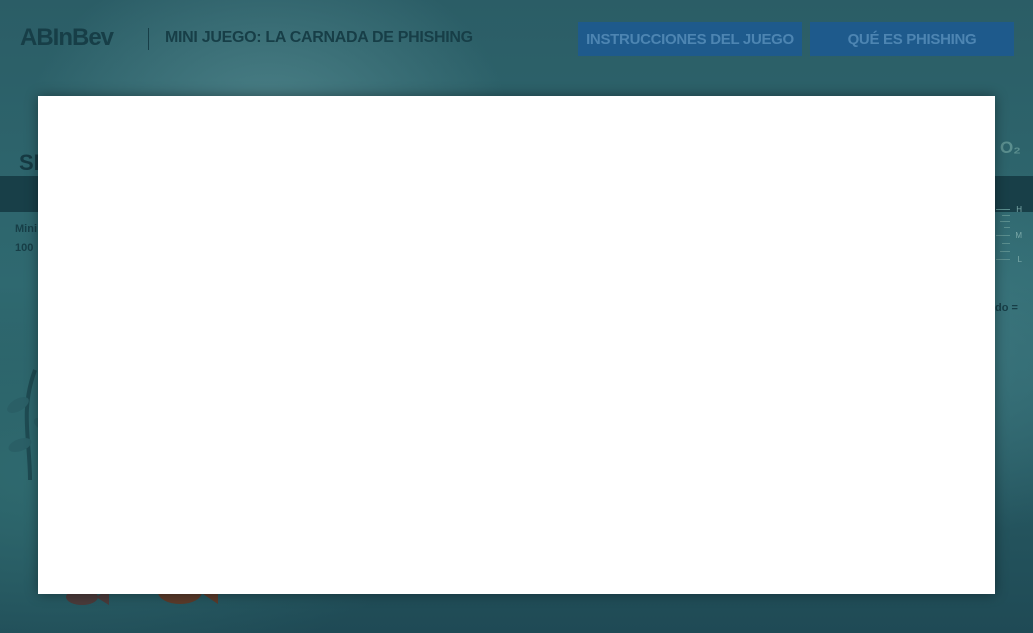 This screenshot has height=633, width=1033. I want to click on background-left-title: SI, so click(29, 162).